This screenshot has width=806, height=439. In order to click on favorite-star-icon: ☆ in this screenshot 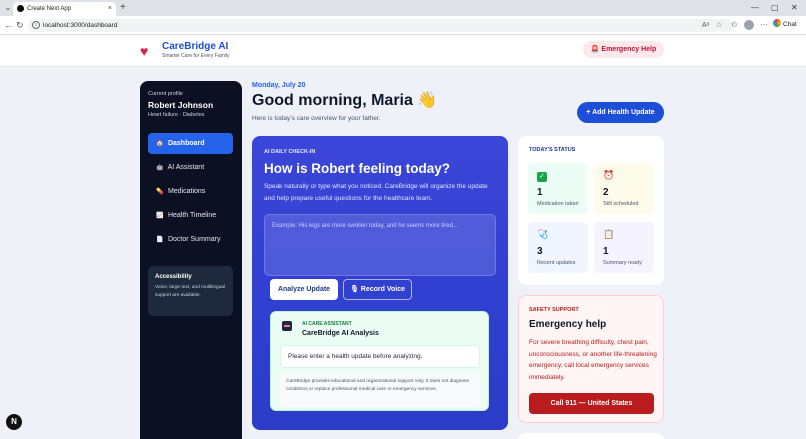, I will do `click(719, 25)`.